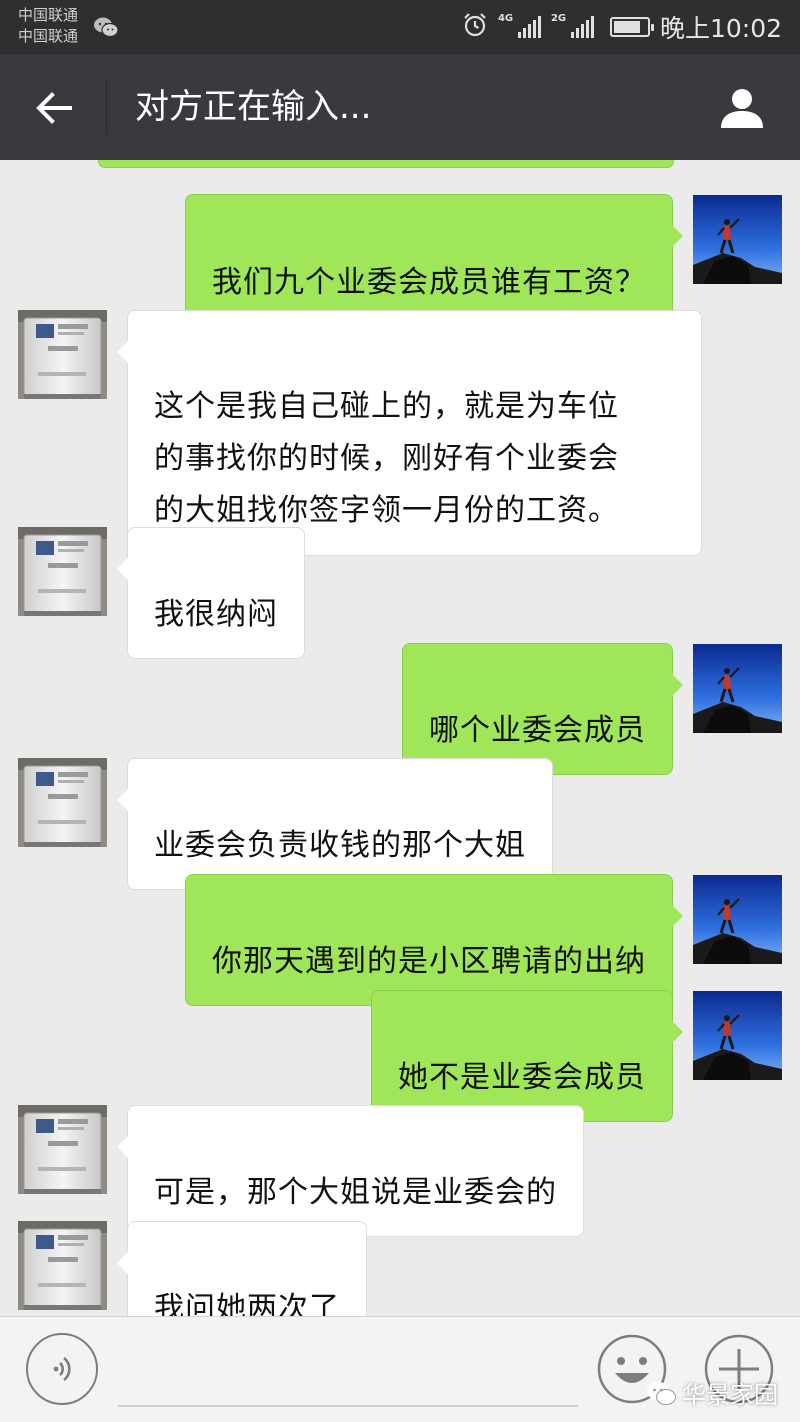 The width and height of the screenshot is (800, 1422). Describe the element at coordinates (386, 164) in the screenshot. I see `previous-message-bubble` at that location.